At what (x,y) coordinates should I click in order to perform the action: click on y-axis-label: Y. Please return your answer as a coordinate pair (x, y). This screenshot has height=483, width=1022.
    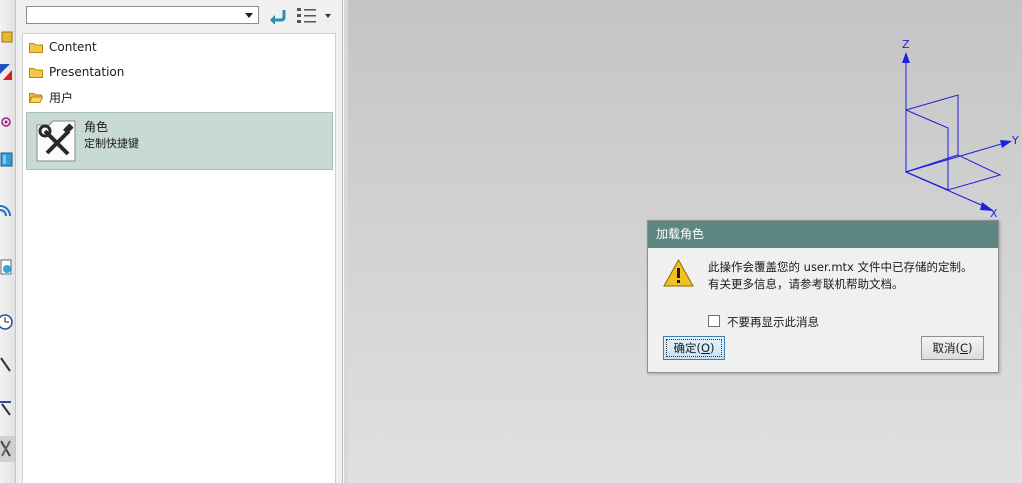
    Looking at the image, I should click on (1015, 140).